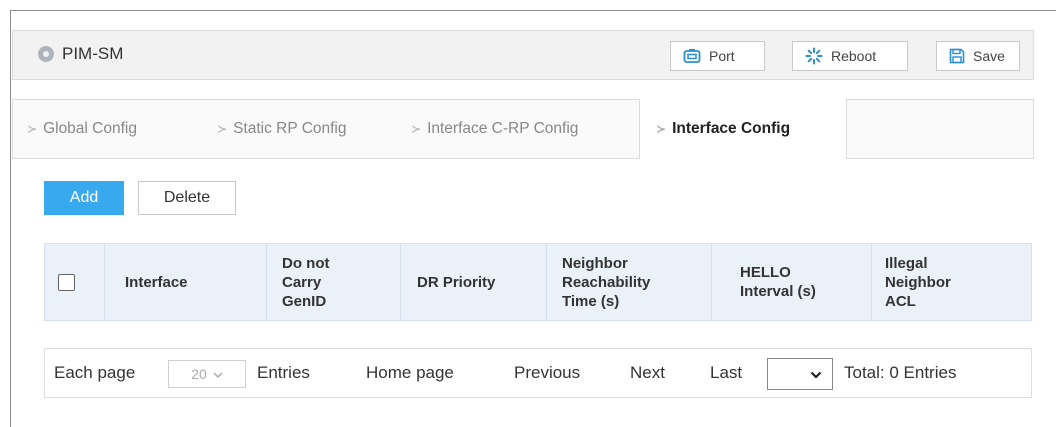 The width and height of the screenshot is (1056, 427). I want to click on tab-label: Interface C-RP Config, so click(503, 128).